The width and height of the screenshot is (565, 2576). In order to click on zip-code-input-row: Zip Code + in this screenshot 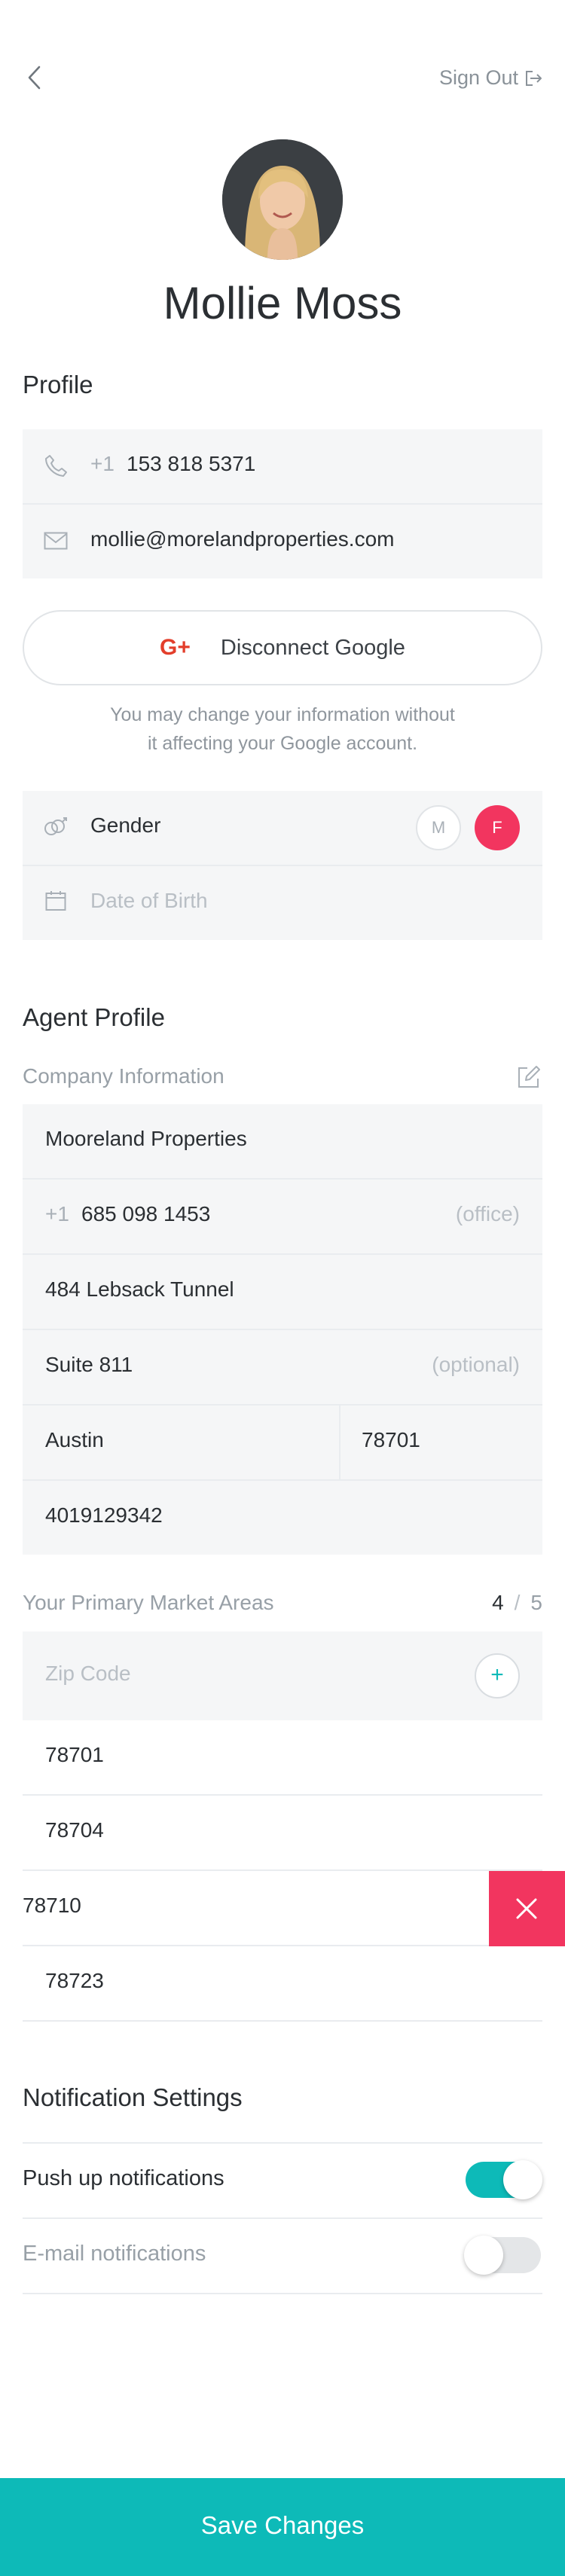, I will do `click(282, 1676)`.